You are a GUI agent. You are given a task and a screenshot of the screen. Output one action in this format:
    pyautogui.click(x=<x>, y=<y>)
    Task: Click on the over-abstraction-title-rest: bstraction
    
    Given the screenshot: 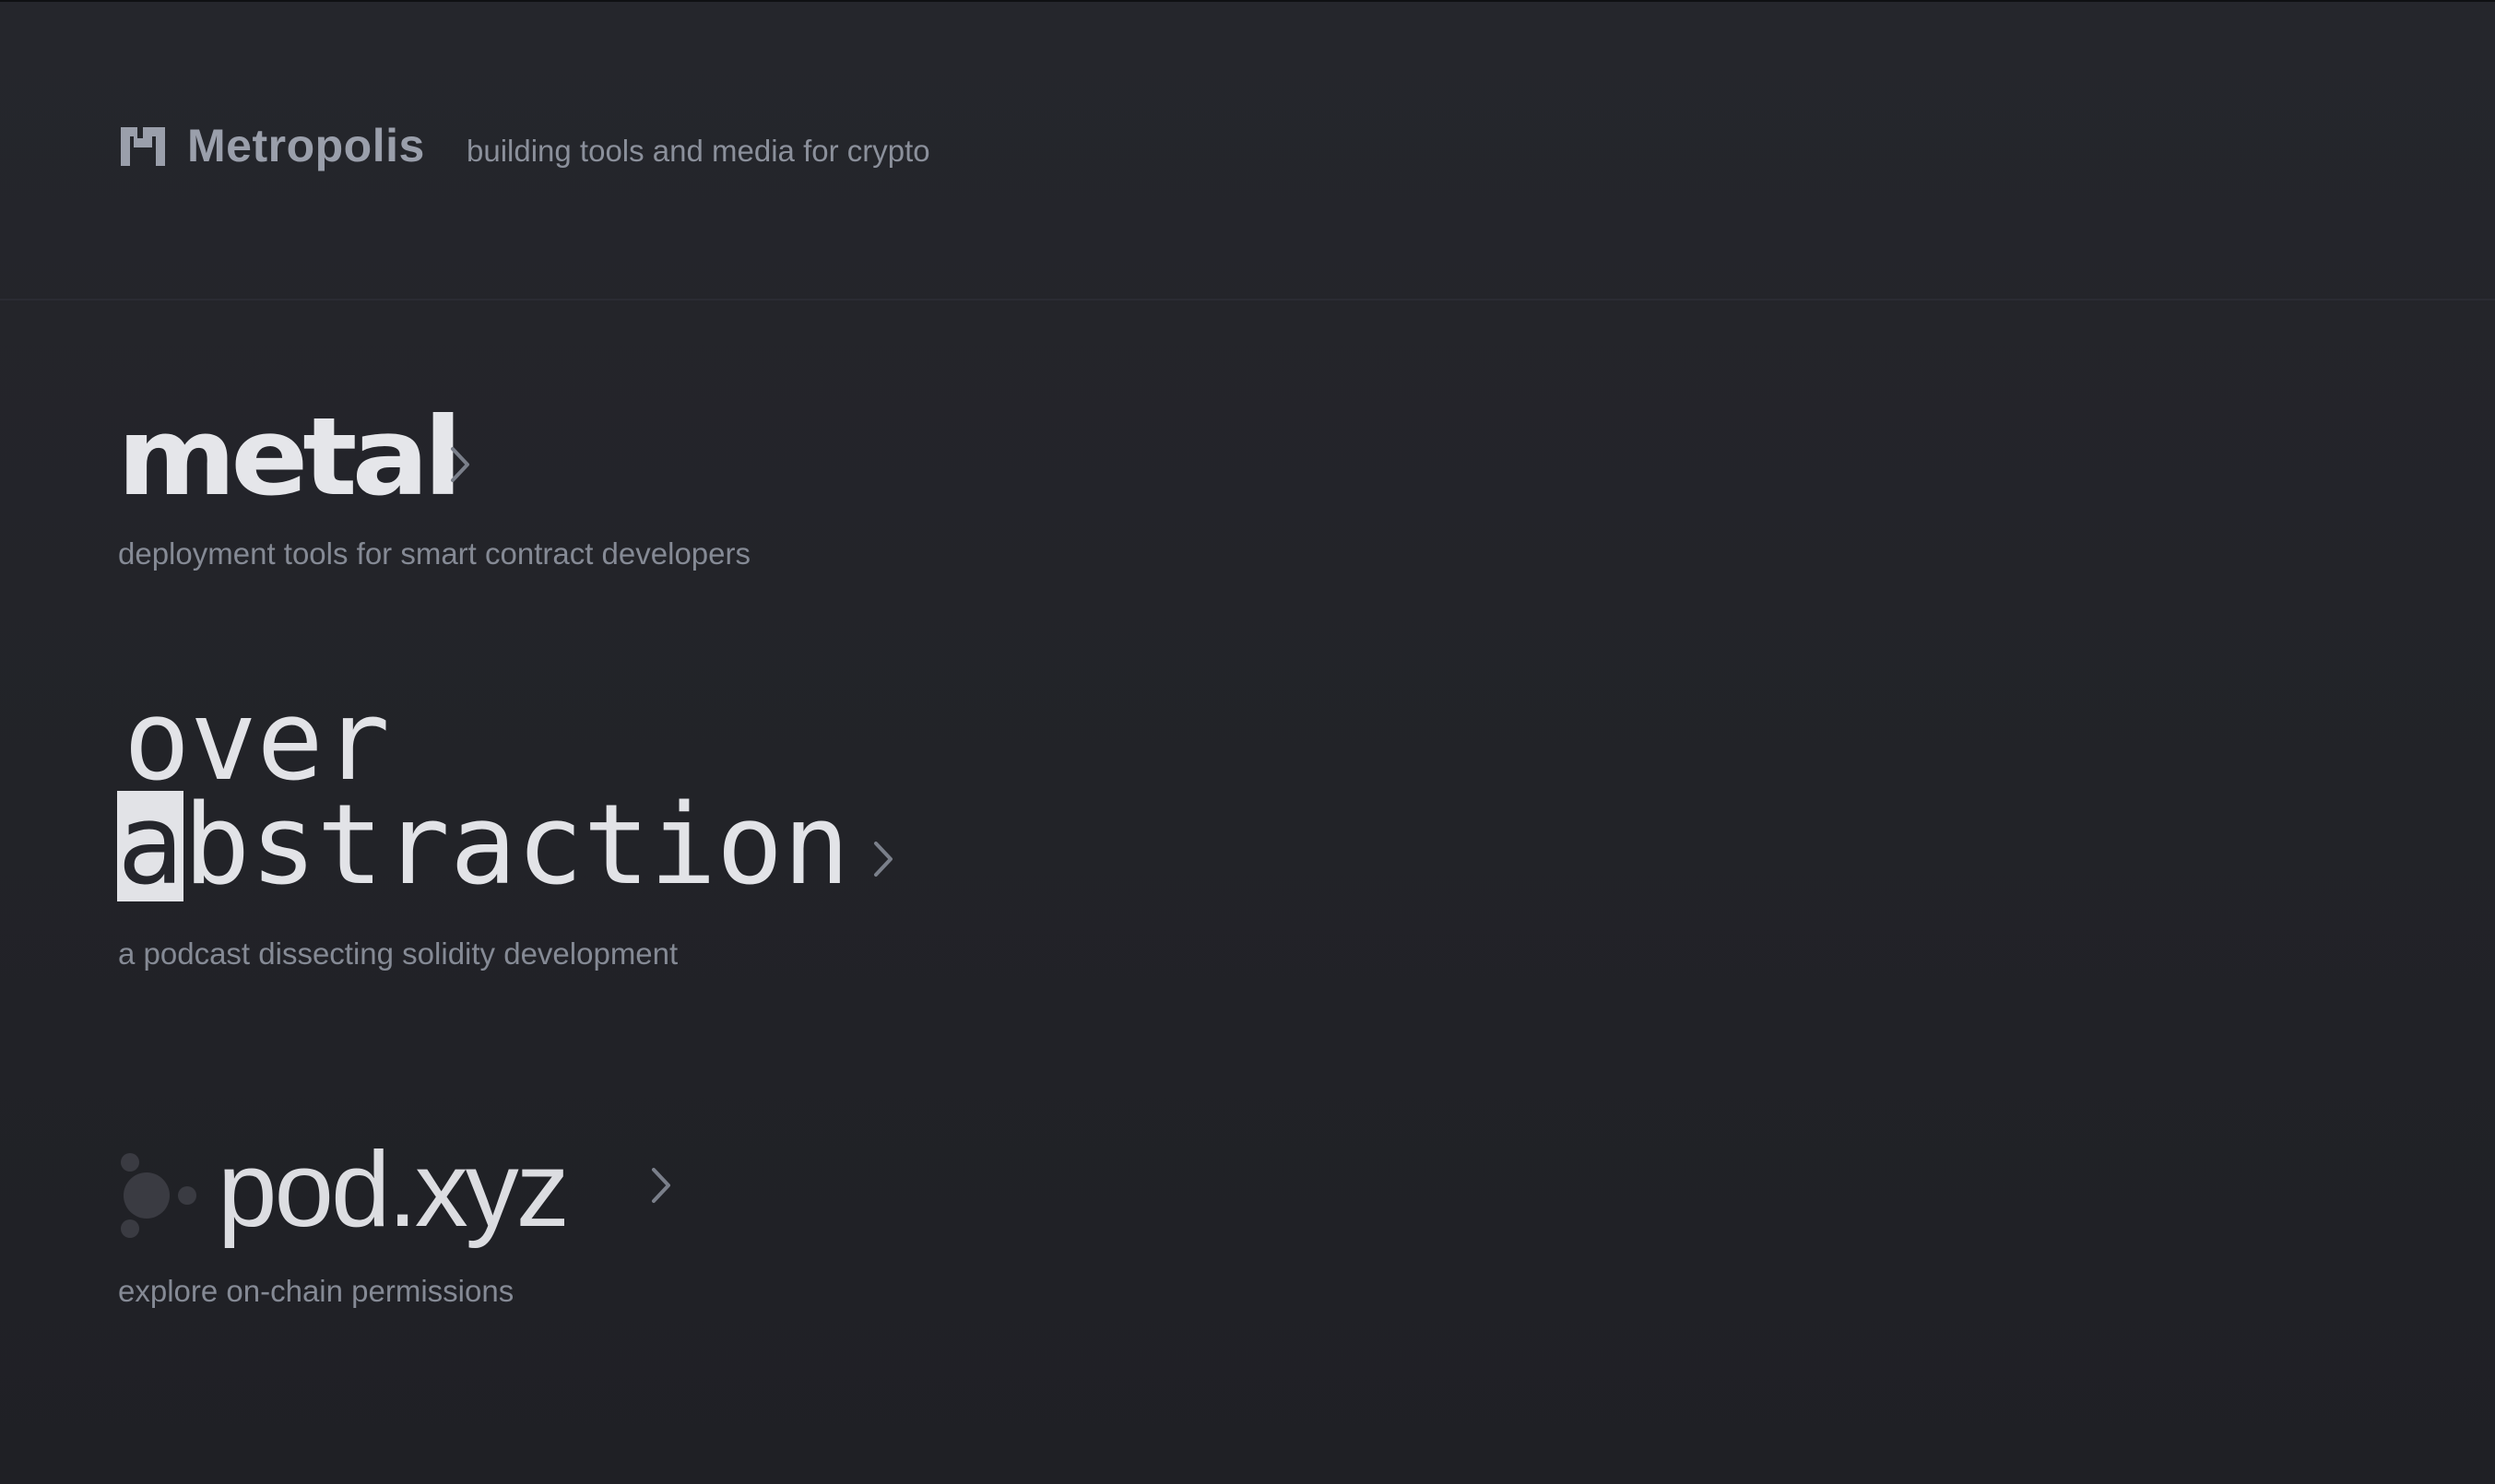 What is the action you would take?
    pyautogui.click(x=516, y=846)
    